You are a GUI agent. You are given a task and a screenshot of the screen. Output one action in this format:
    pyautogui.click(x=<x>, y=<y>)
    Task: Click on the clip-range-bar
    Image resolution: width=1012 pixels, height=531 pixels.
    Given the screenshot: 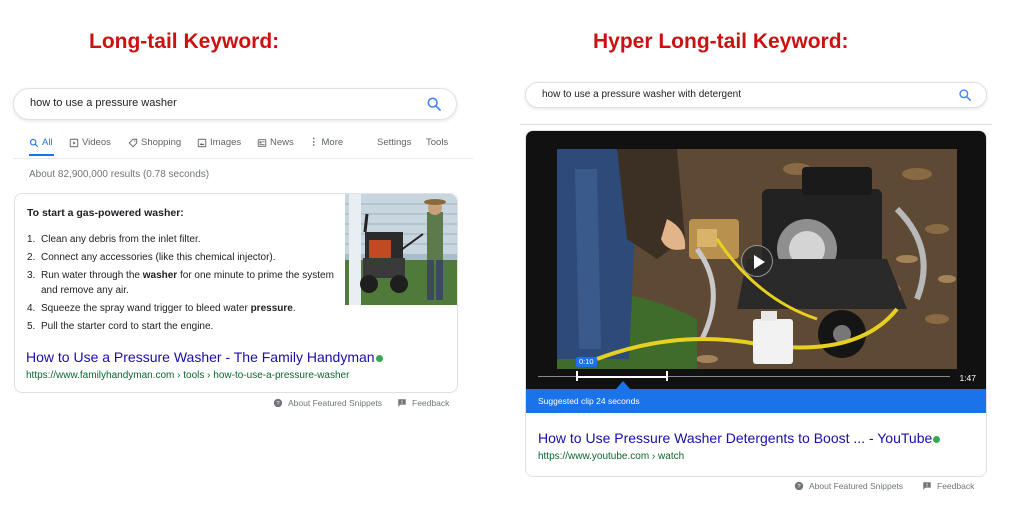 What is the action you would take?
    pyautogui.click(x=622, y=377)
    